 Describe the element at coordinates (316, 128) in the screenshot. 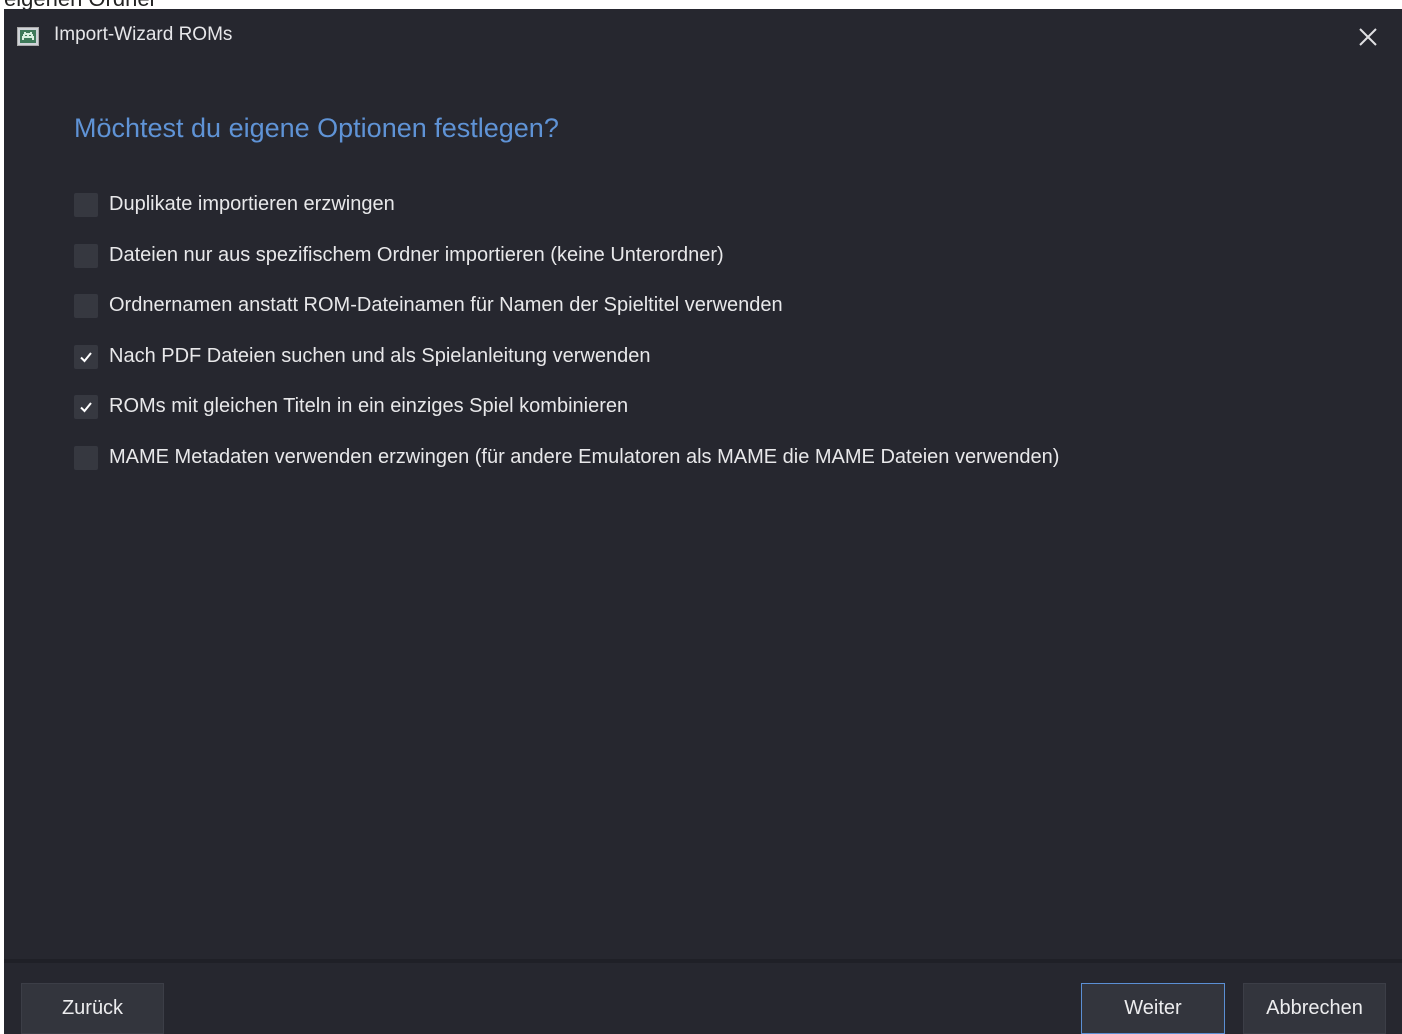

I see `page-heading: Möchtest du eigene Optionen festlegen?` at that location.